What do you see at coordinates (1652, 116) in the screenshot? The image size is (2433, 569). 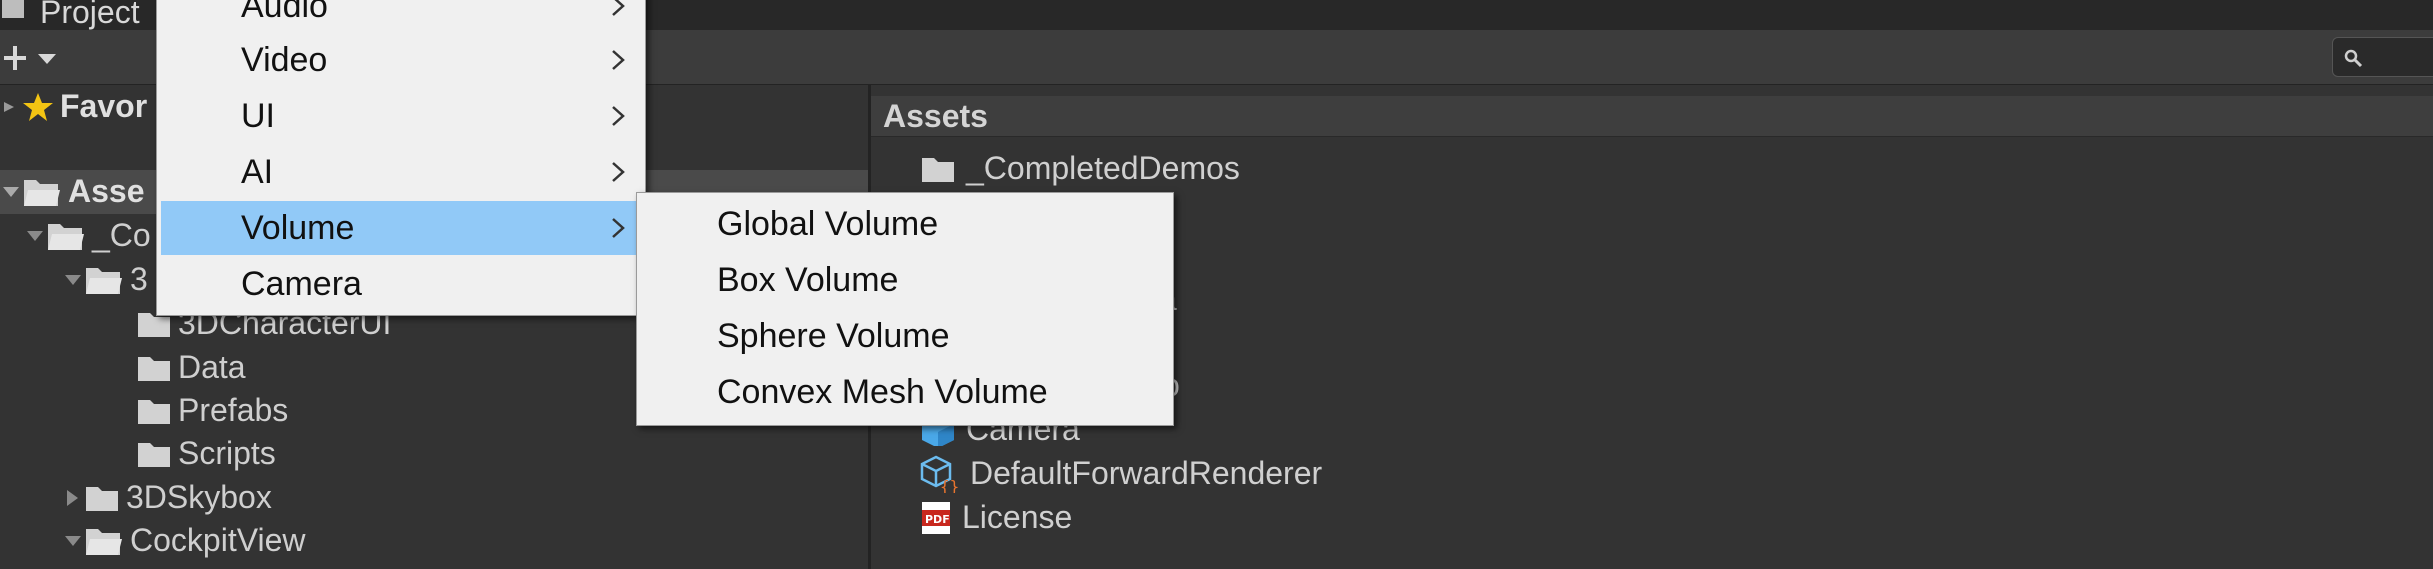 I see `assets-breadcrumb: Assets` at bounding box center [1652, 116].